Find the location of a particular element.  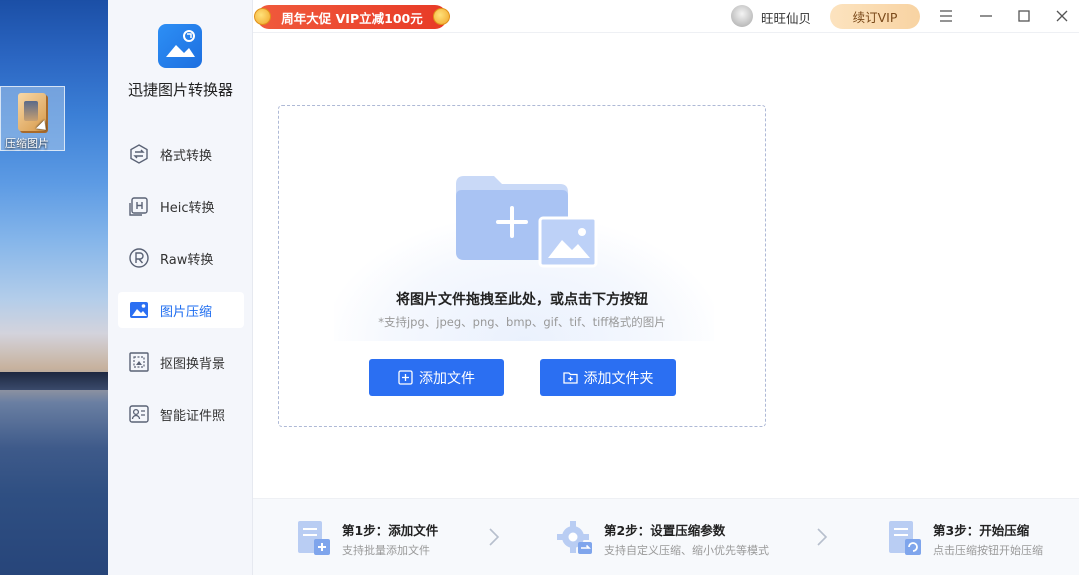

sidebar-item-label: Raw转换 is located at coordinates (187, 260).